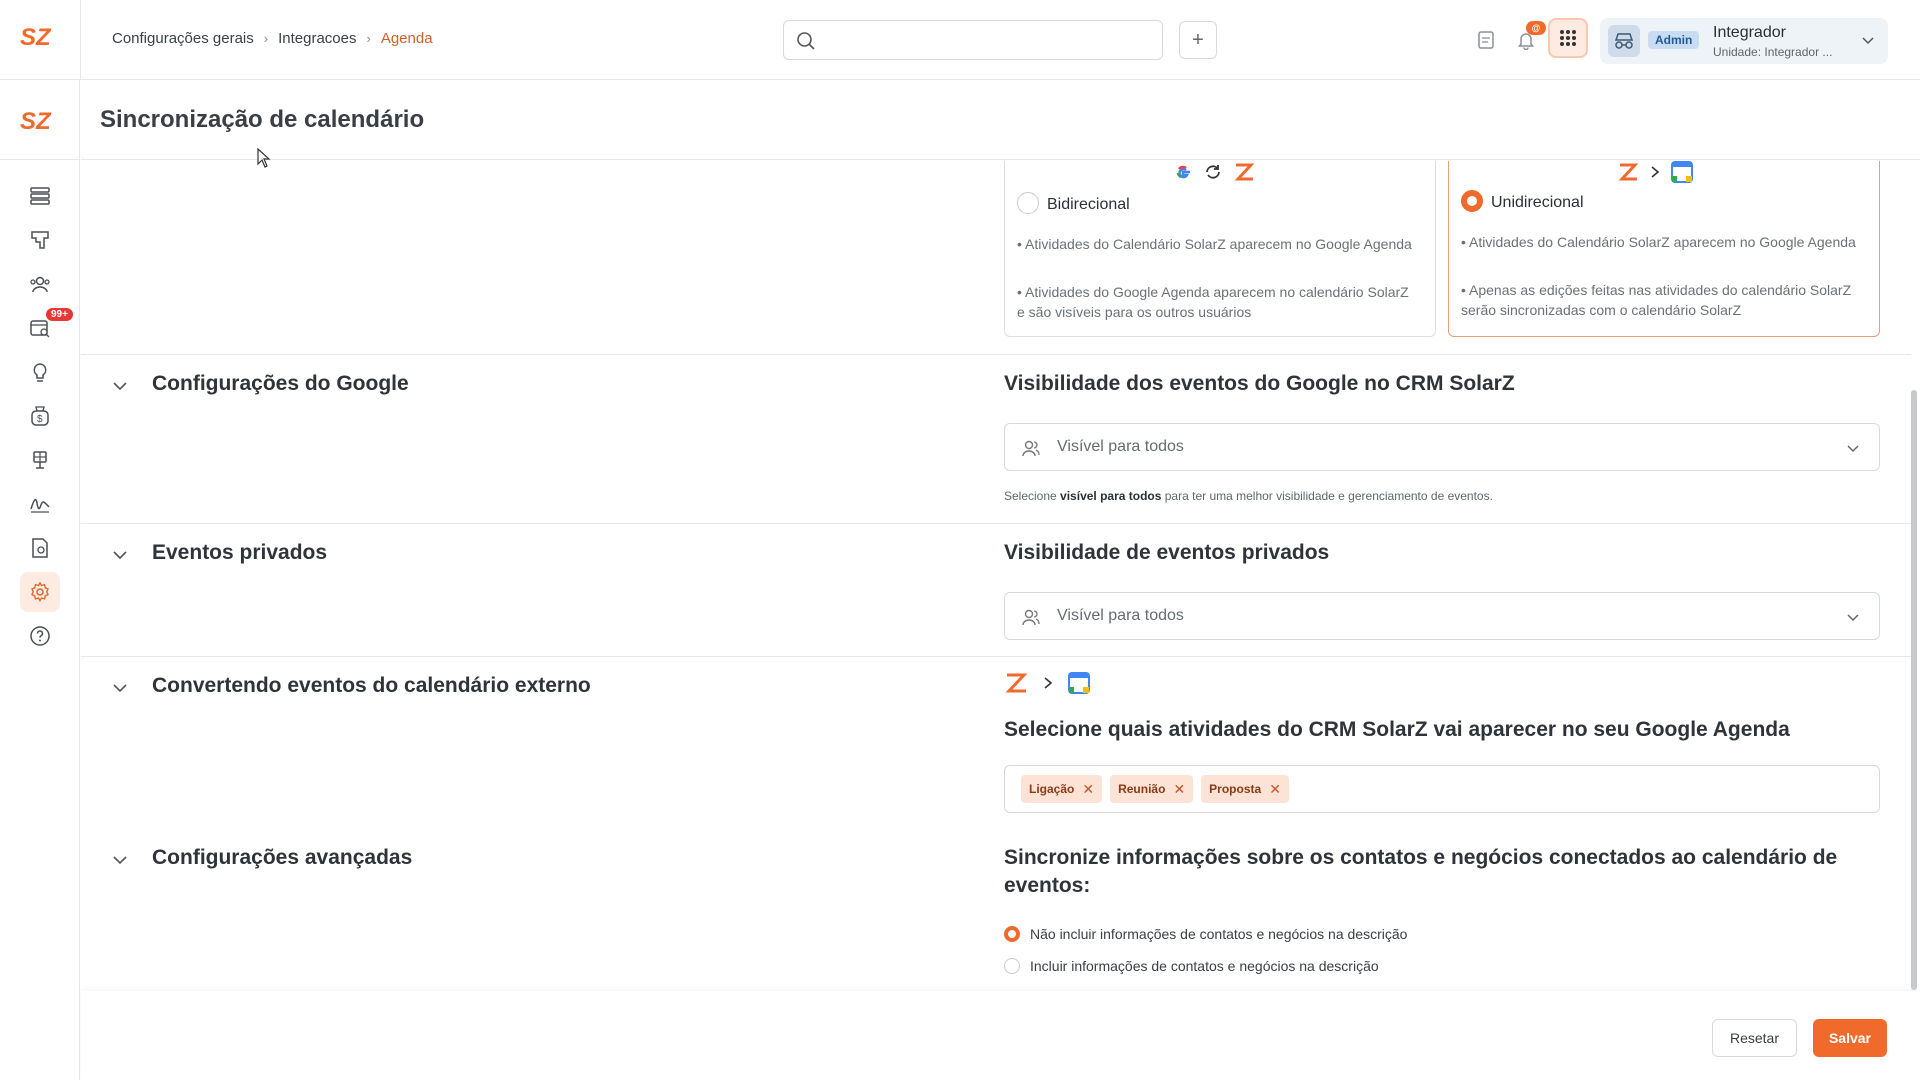 The width and height of the screenshot is (1920, 1080). What do you see at coordinates (1120, 446) in the screenshot?
I see `google-visibility-value: Visível para todos` at bounding box center [1120, 446].